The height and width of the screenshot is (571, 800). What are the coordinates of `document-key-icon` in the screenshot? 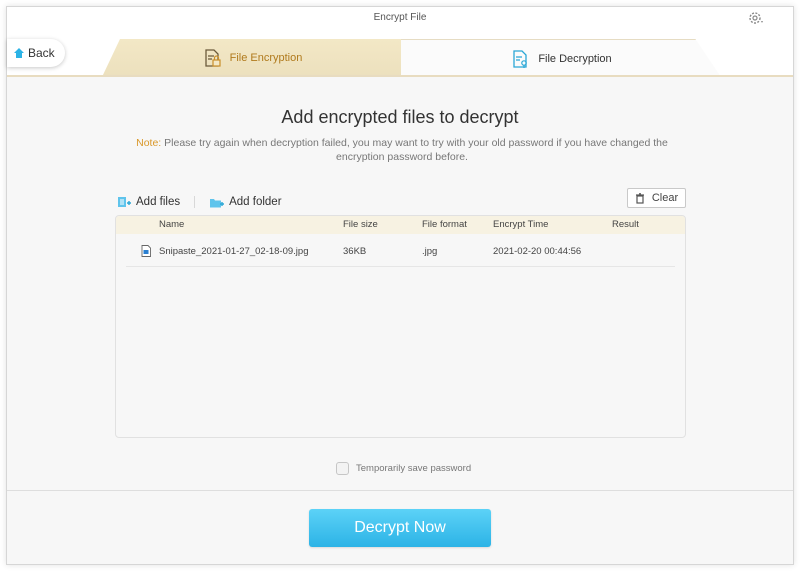 It's located at (520, 58).